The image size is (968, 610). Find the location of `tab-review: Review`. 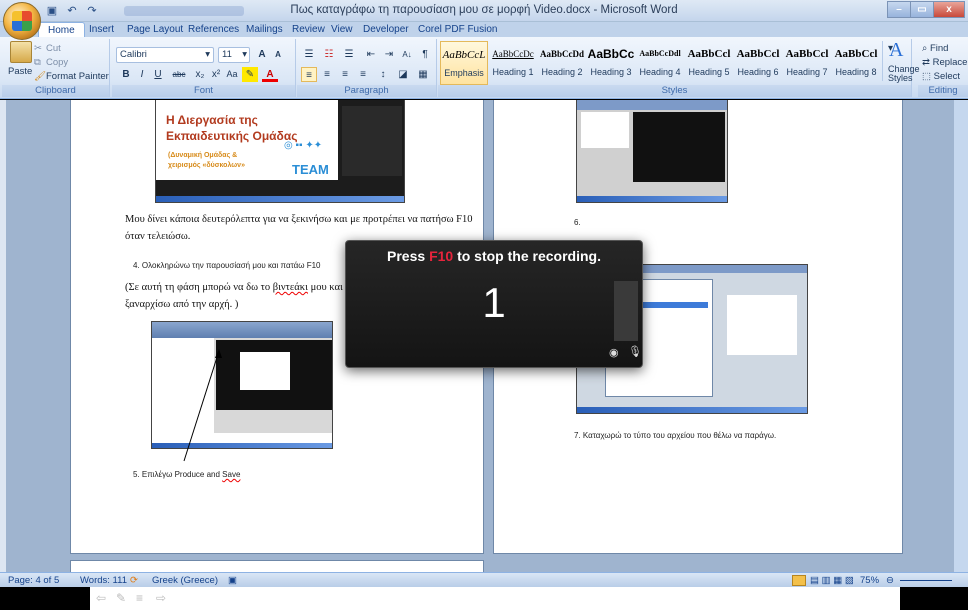

tab-review: Review is located at coordinates (308, 29).